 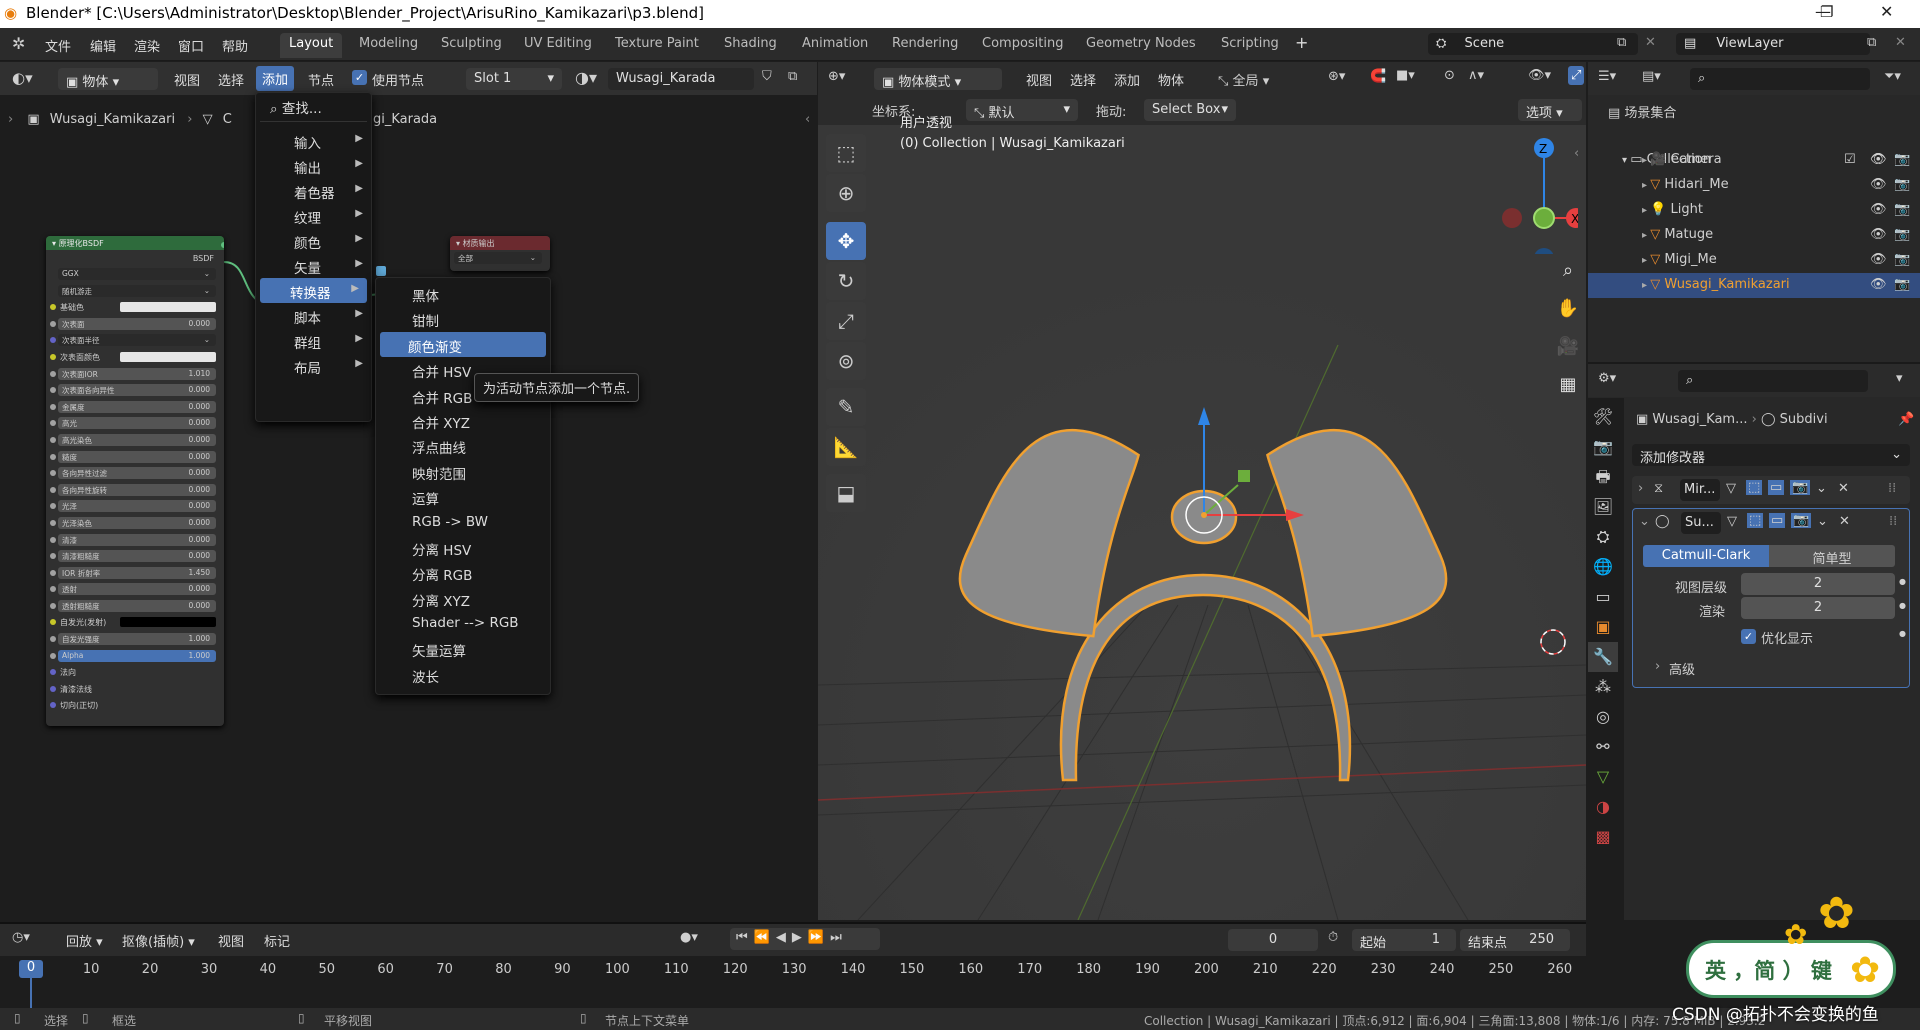 What do you see at coordinates (275, 78) in the screenshot?
I see `node-menu-add: 添加` at bounding box center [275, 78].